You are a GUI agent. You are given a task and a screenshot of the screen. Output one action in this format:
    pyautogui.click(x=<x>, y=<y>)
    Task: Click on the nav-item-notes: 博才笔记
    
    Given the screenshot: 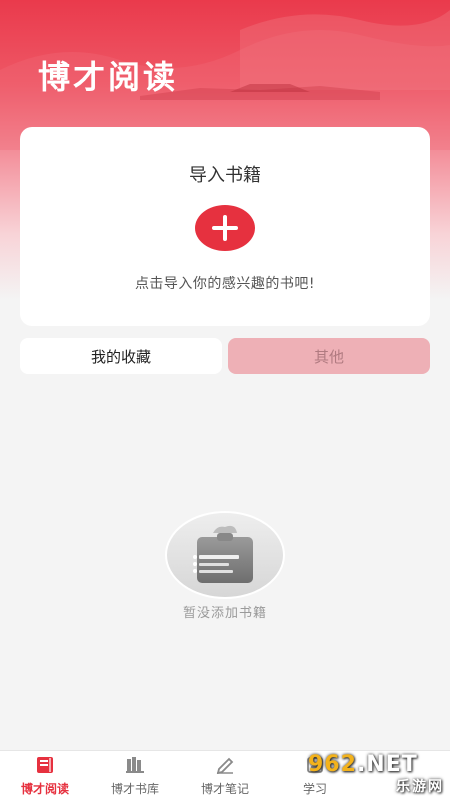 What is the action you would take?
    pyautogui.click(x=225, y=775)
    